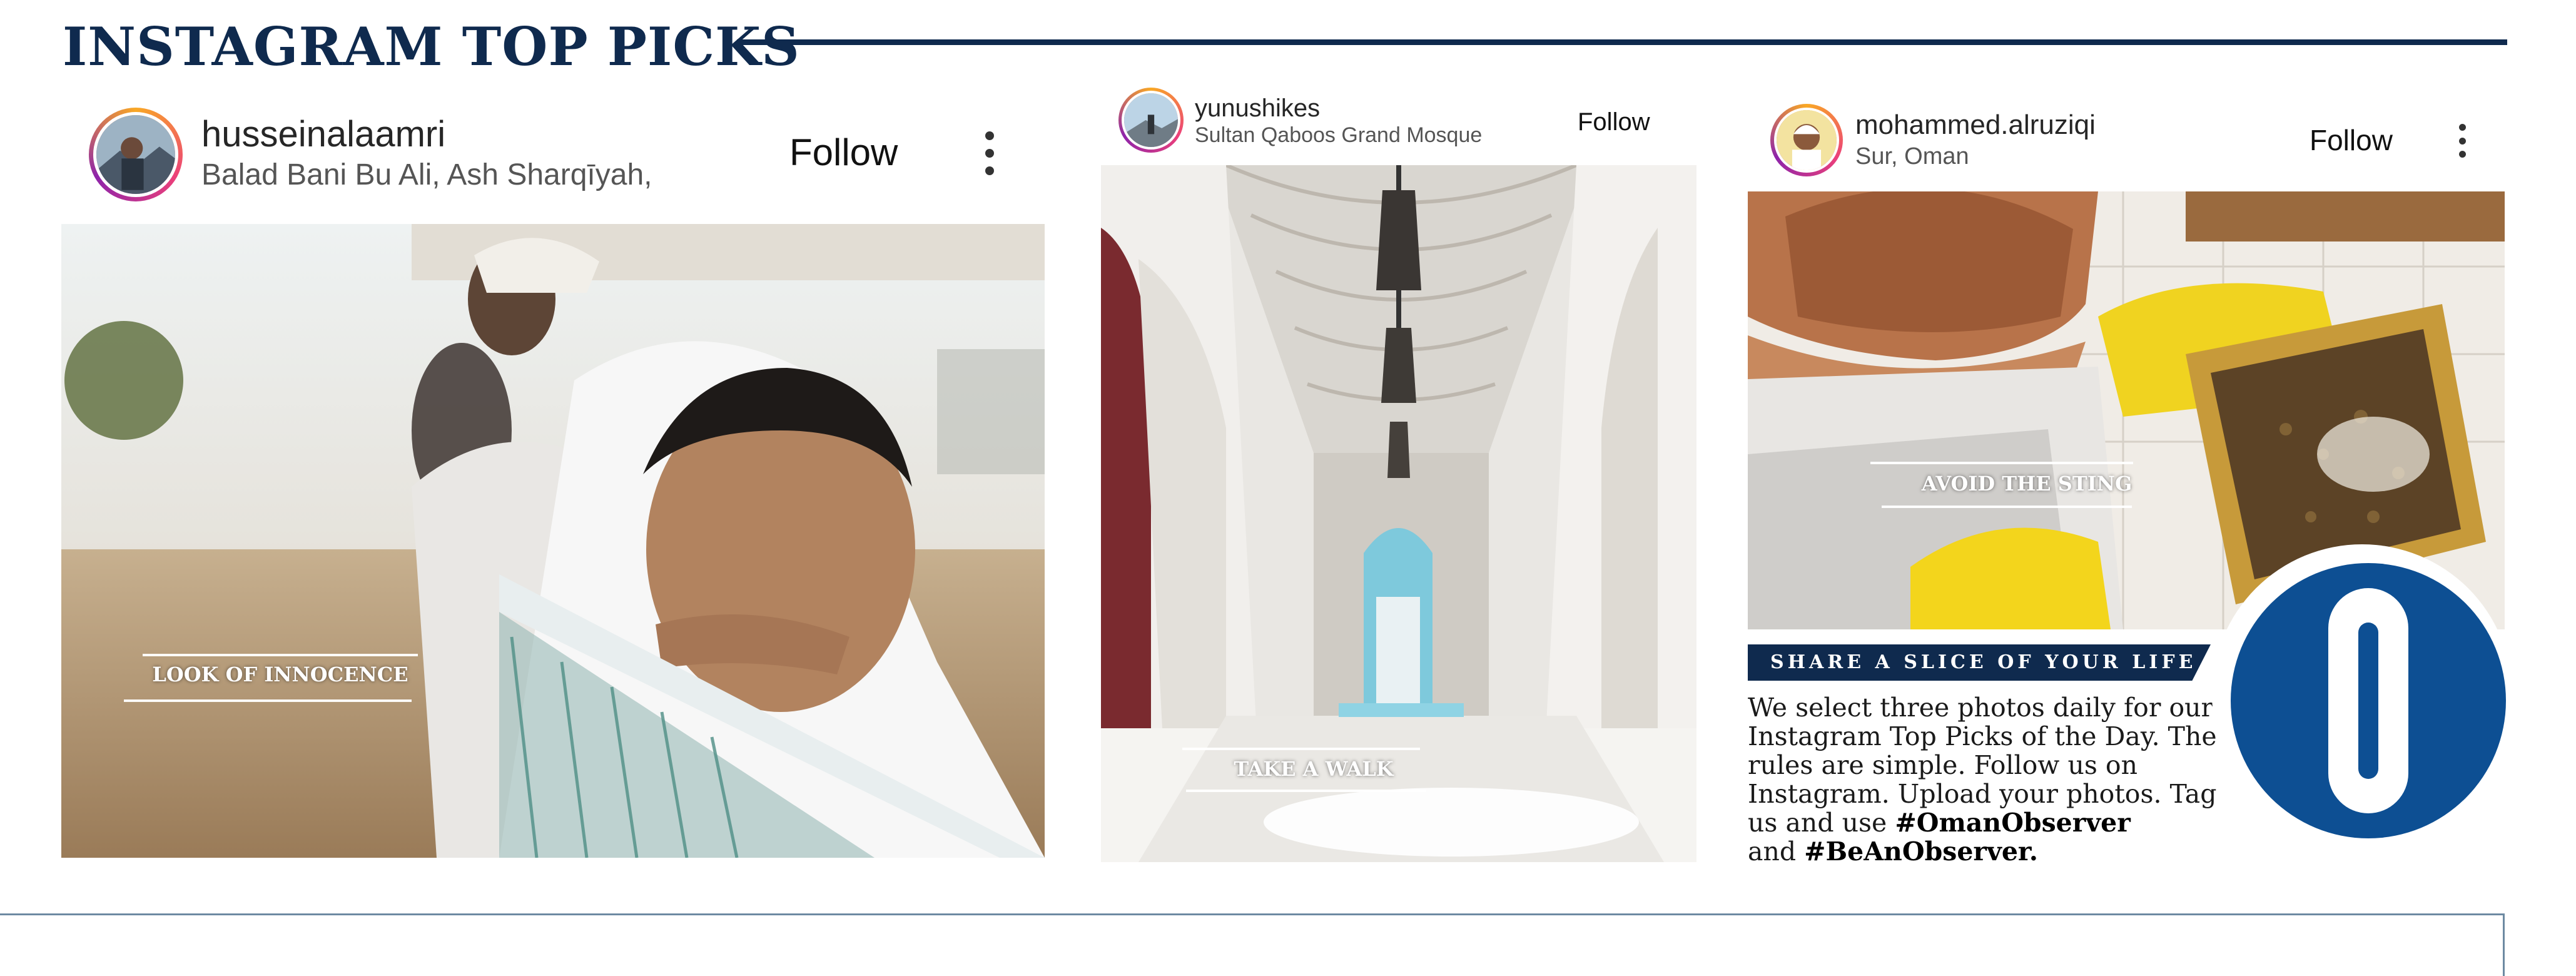 This screenshot has height=976, width=2576. I want to click on photo-caption: TAKE A WALK, so click(1314, 769).